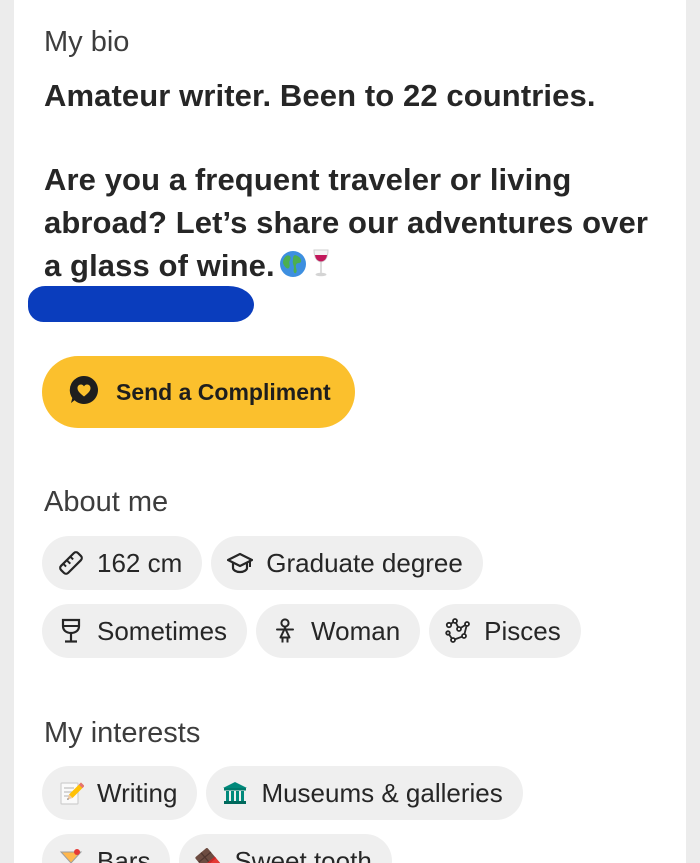  I want to click on my-interests-heading: My interests, so click(122, 733).